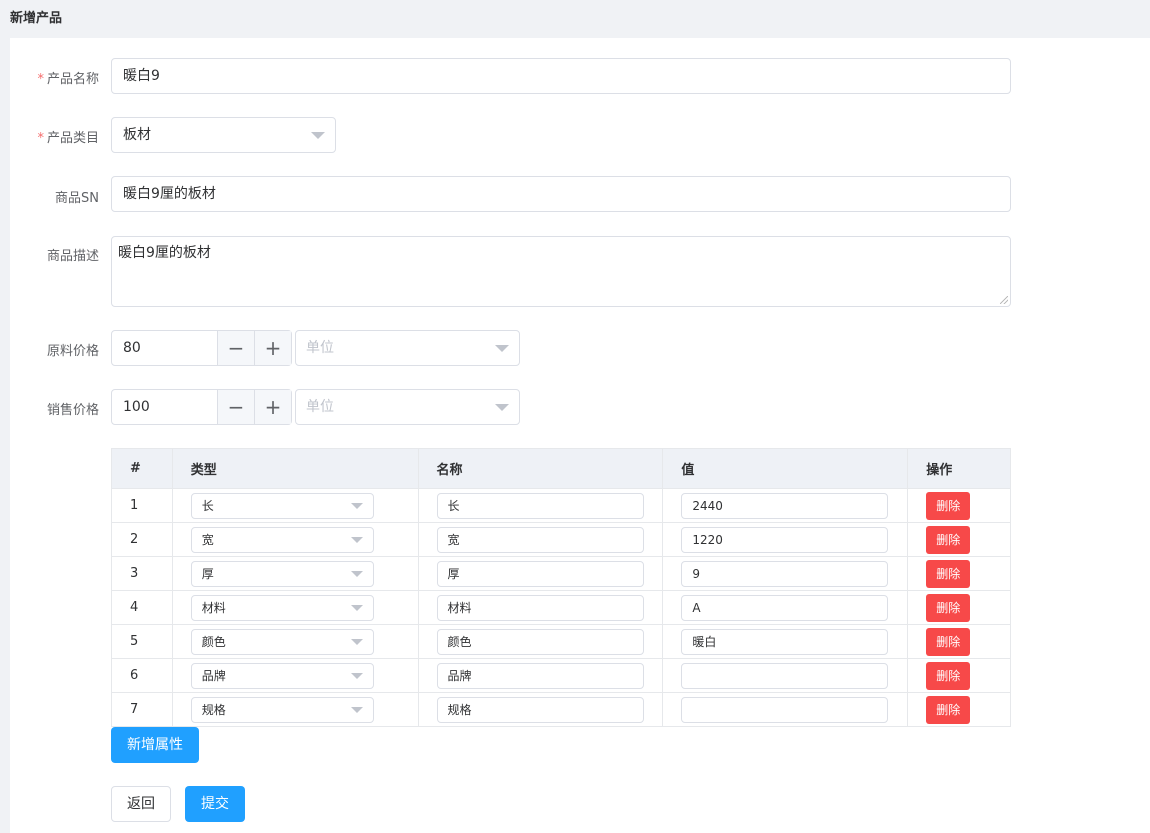 The image size is (1150, 833). What do you see at coordinates (141, 804) in the screenshot?
I see `back-button: 返回` at bounding box center [141, 804].